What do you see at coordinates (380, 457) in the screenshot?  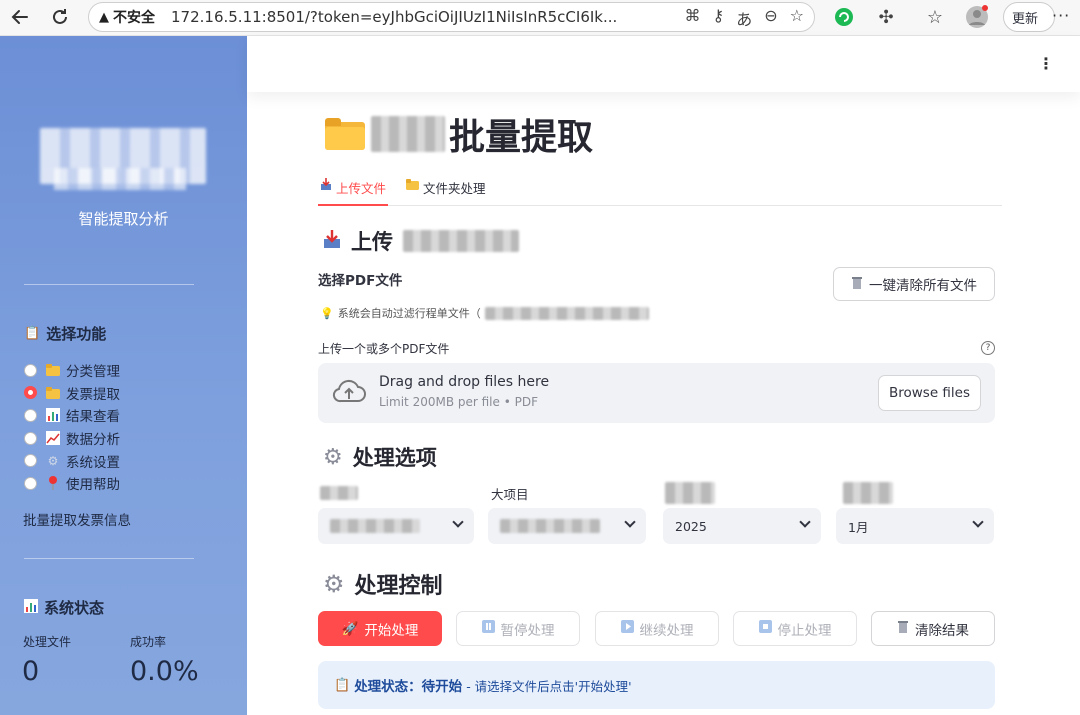 I see `options-heading: ⚙ 处理选项` at bounding box center [380, 457].